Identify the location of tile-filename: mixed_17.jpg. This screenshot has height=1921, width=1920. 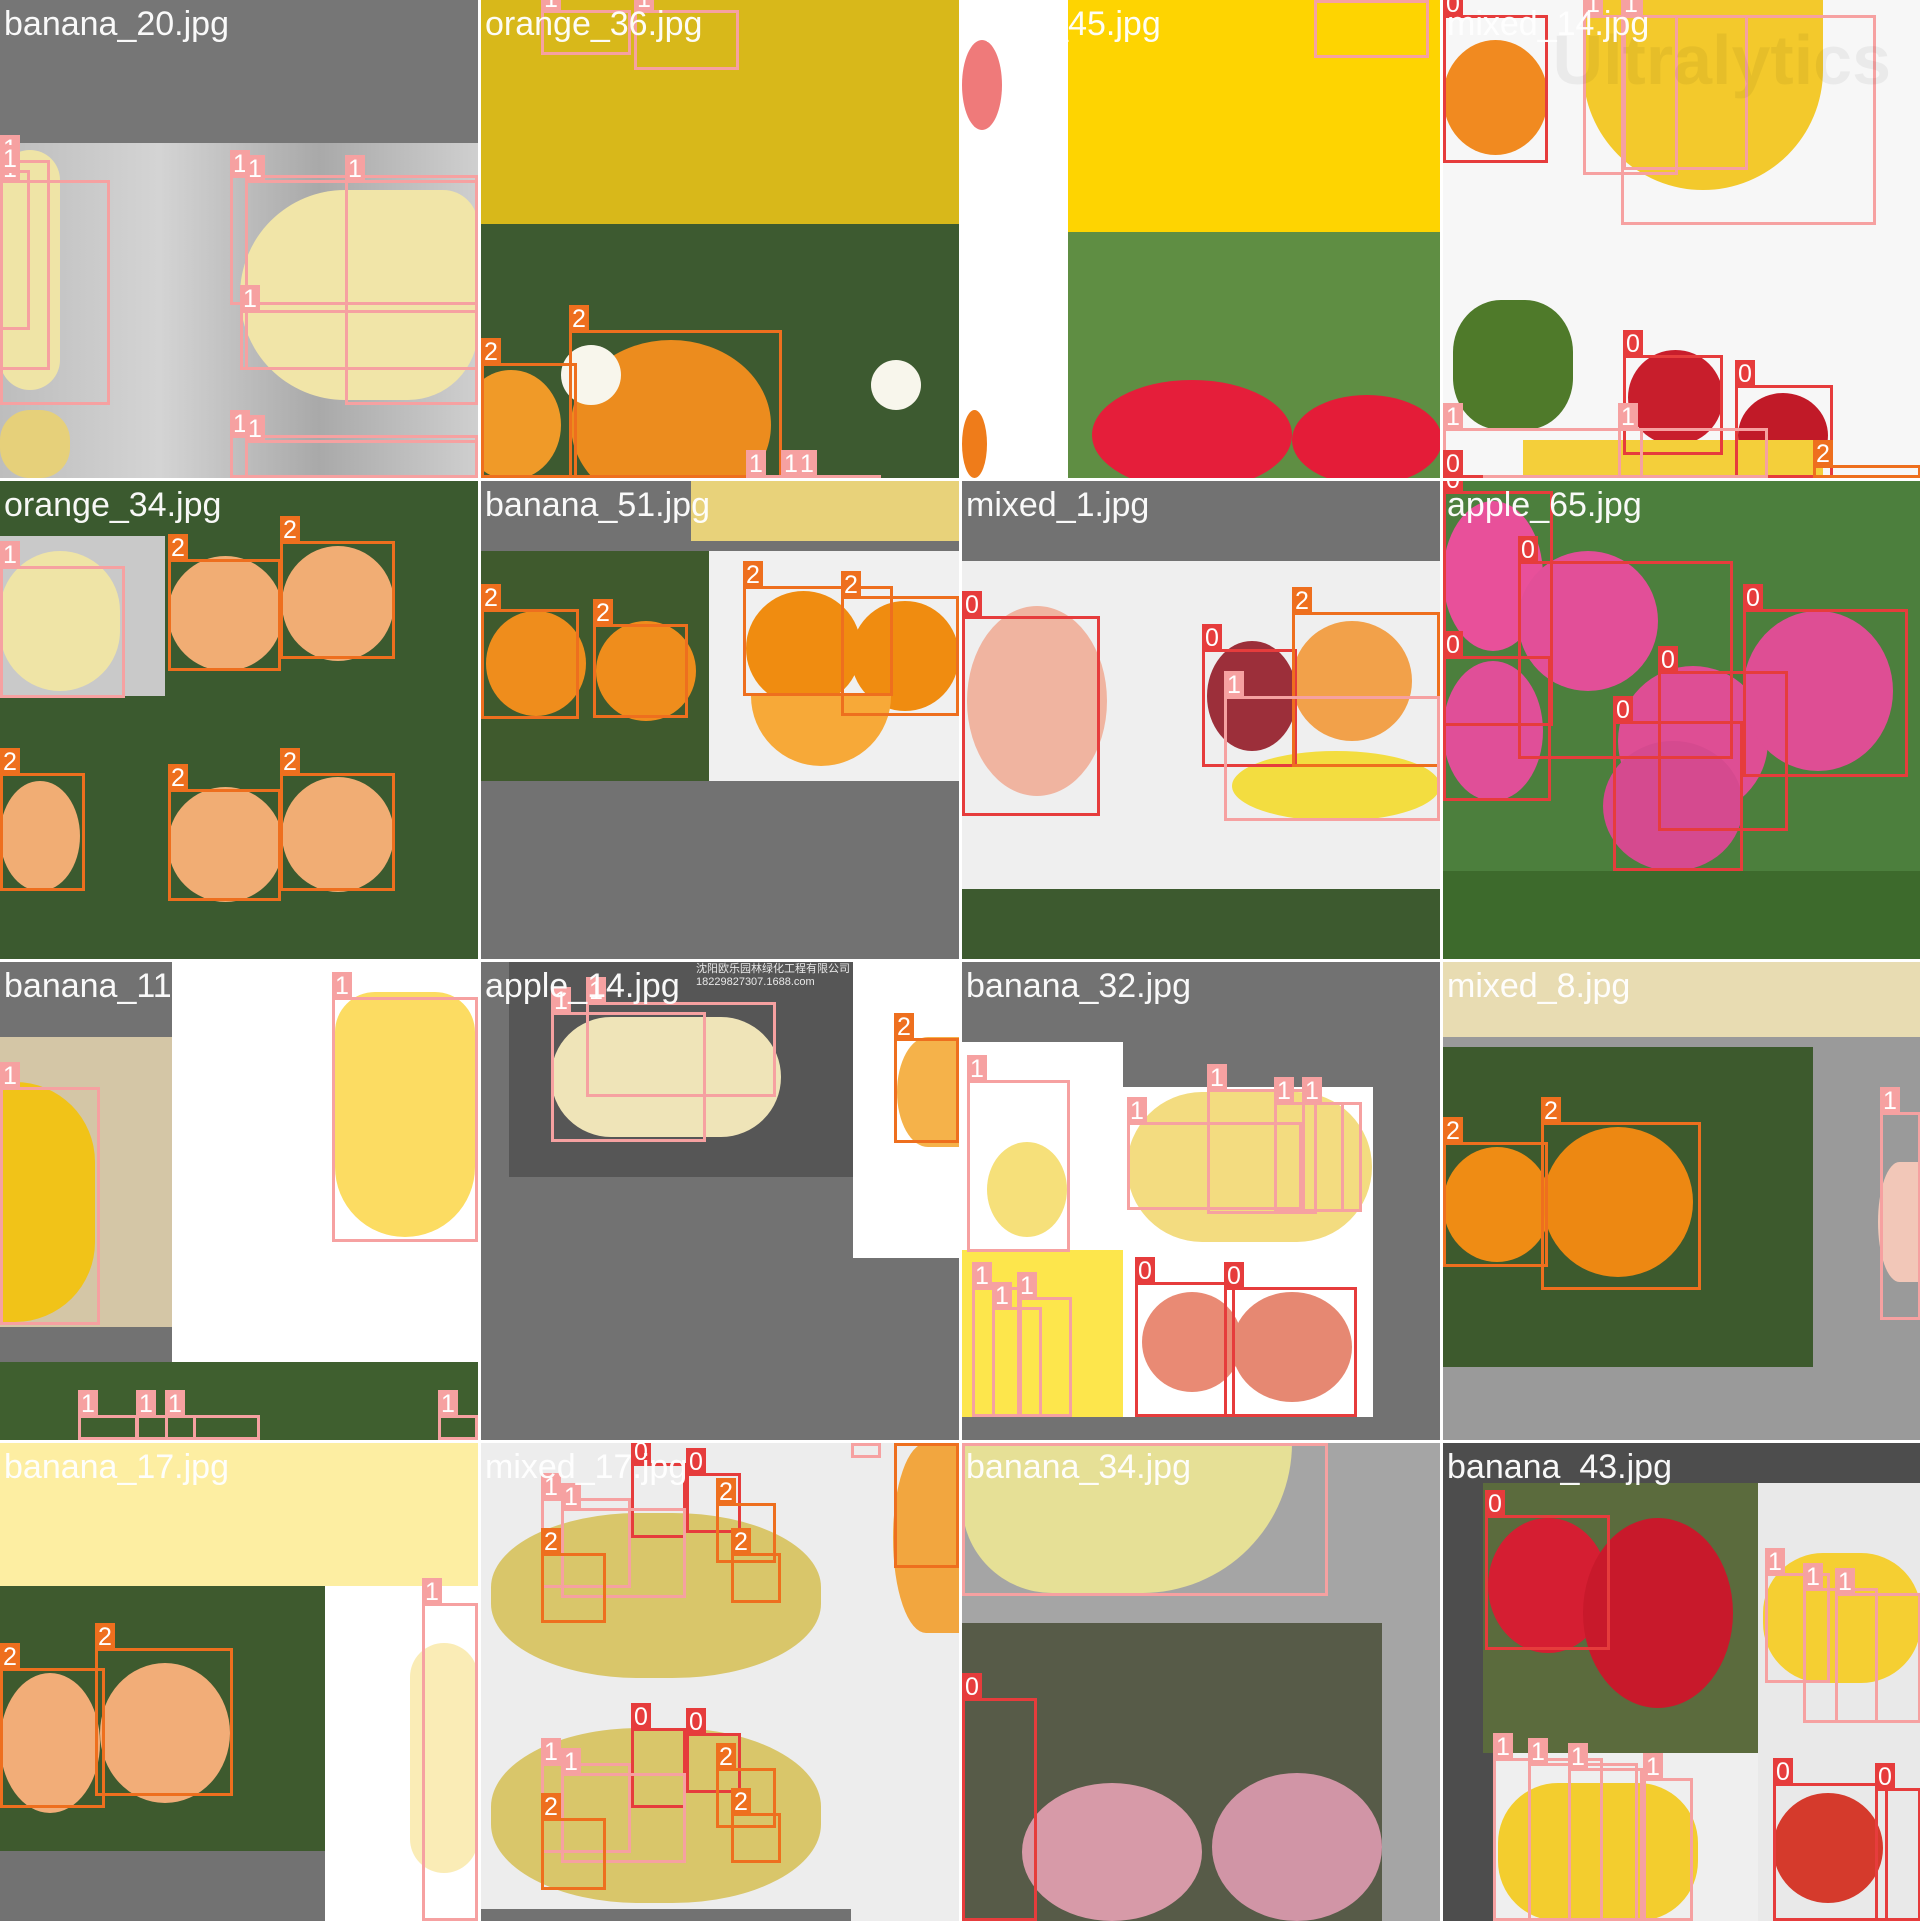
(586, 1467).